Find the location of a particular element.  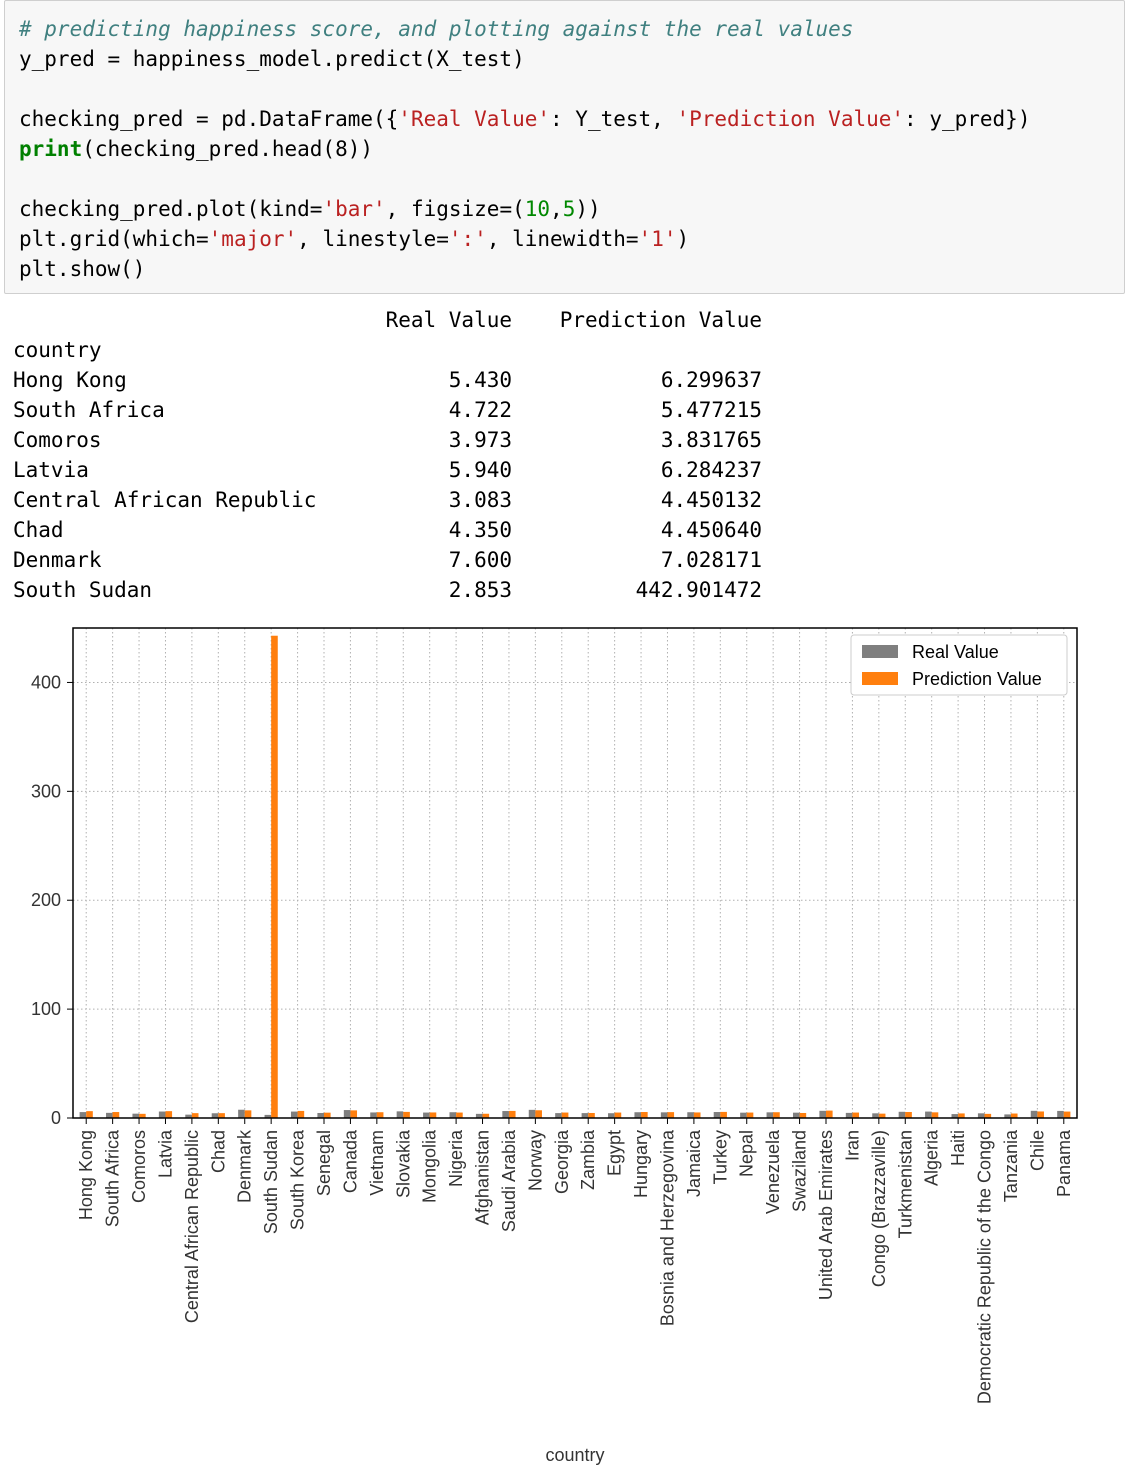

y-axis: 0 100 200 300 400 is located at coordinates (52, 900).